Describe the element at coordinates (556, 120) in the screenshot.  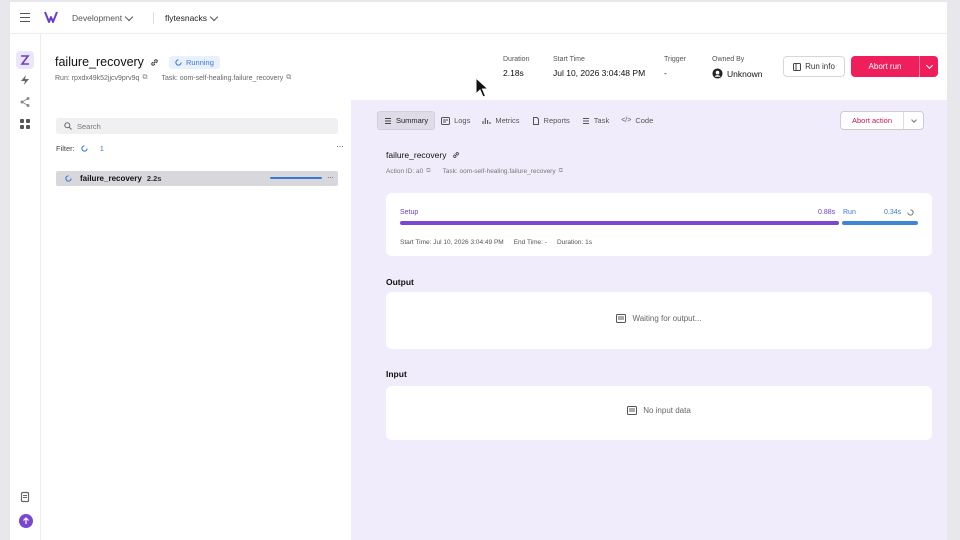
I see `tab-label: Reports` at that location.